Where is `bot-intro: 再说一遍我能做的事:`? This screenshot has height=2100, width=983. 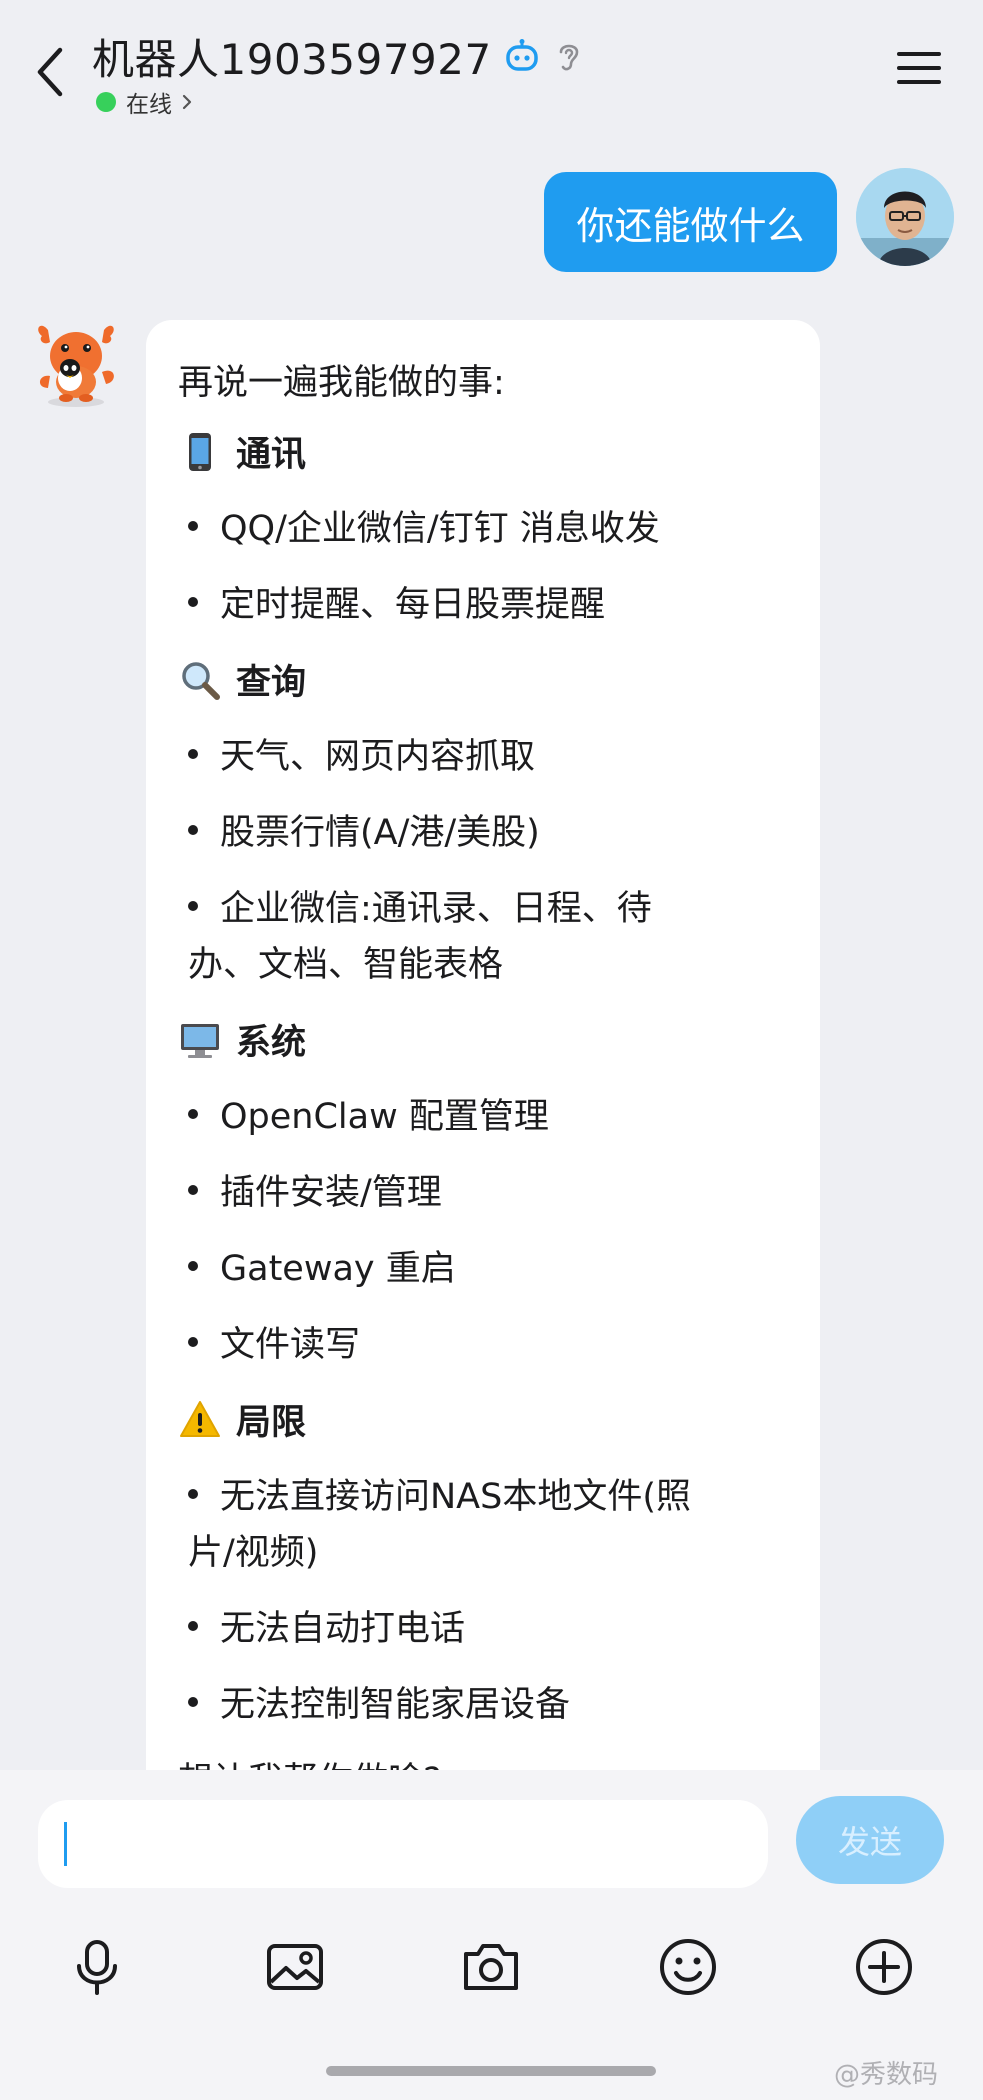 bot-intro: 再说一遍我能做的事: is located at coordinates (341, 383).